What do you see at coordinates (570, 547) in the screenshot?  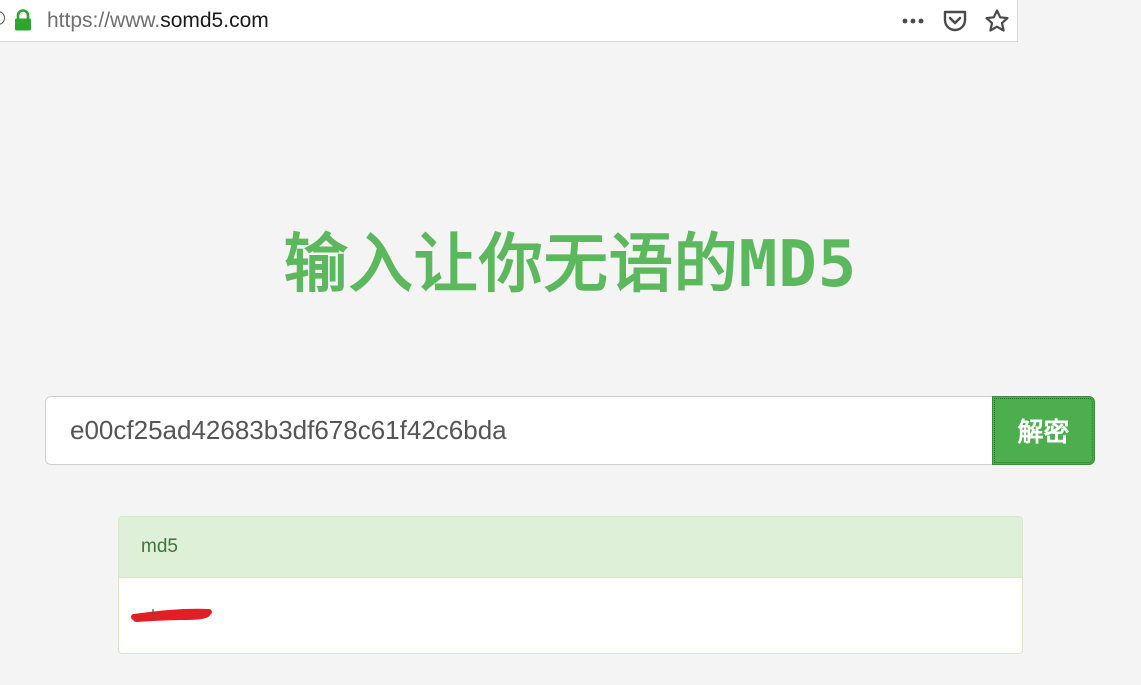 I see `result-panel-heading: md5` at bounding box center [570, 547].